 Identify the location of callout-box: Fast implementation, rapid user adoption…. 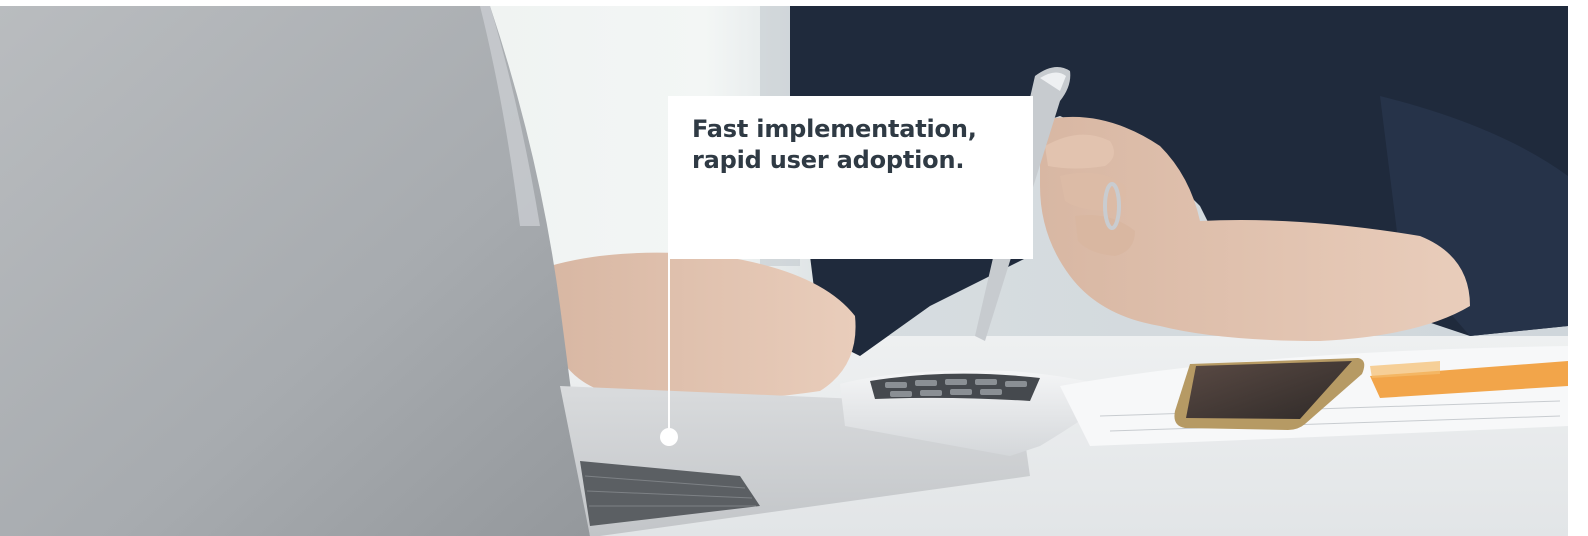
(850, 177).